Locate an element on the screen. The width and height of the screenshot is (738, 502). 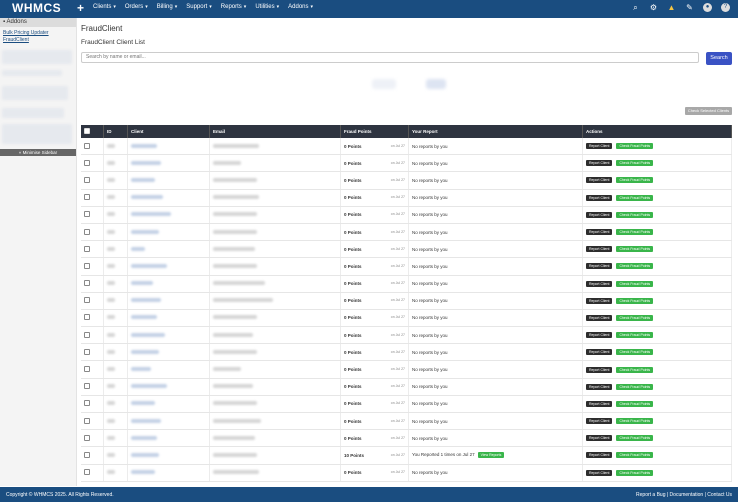
search-icon: ⌕ is located at coordinates (635, 7).